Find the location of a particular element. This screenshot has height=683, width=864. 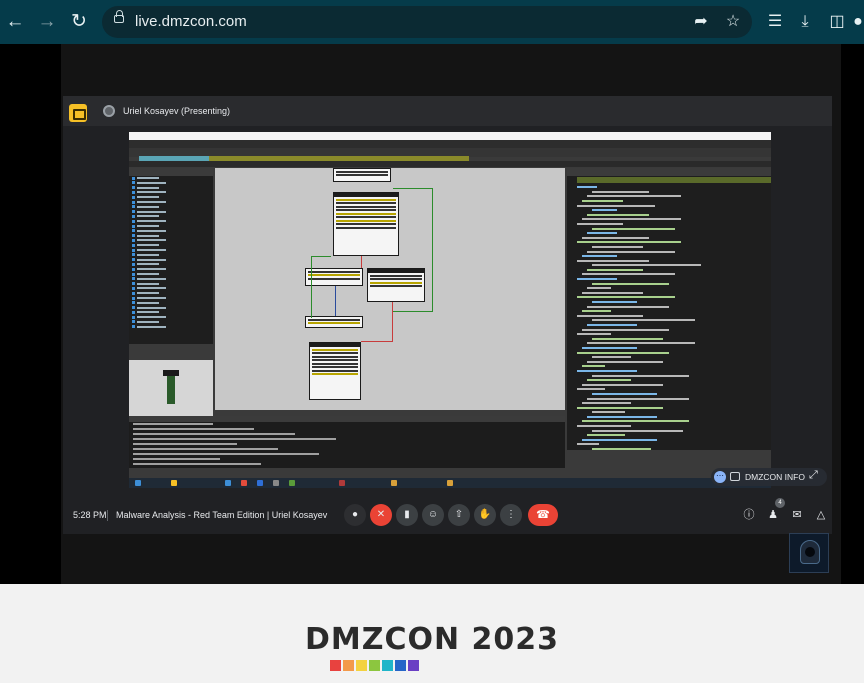

logo-color-swatches is located at coordinates (374, 665).